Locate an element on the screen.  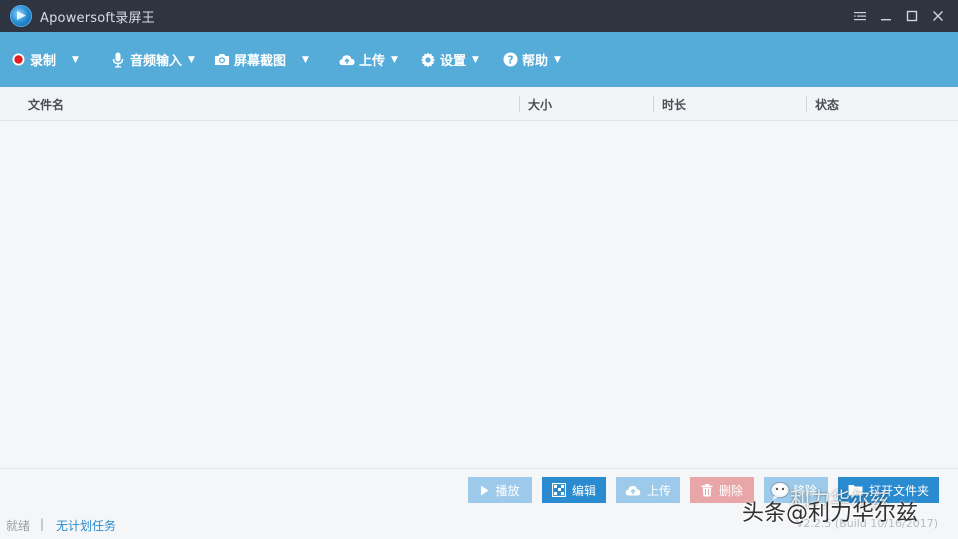
open-folder-button: 打开文件夹 is located at coordinates (888, 490).